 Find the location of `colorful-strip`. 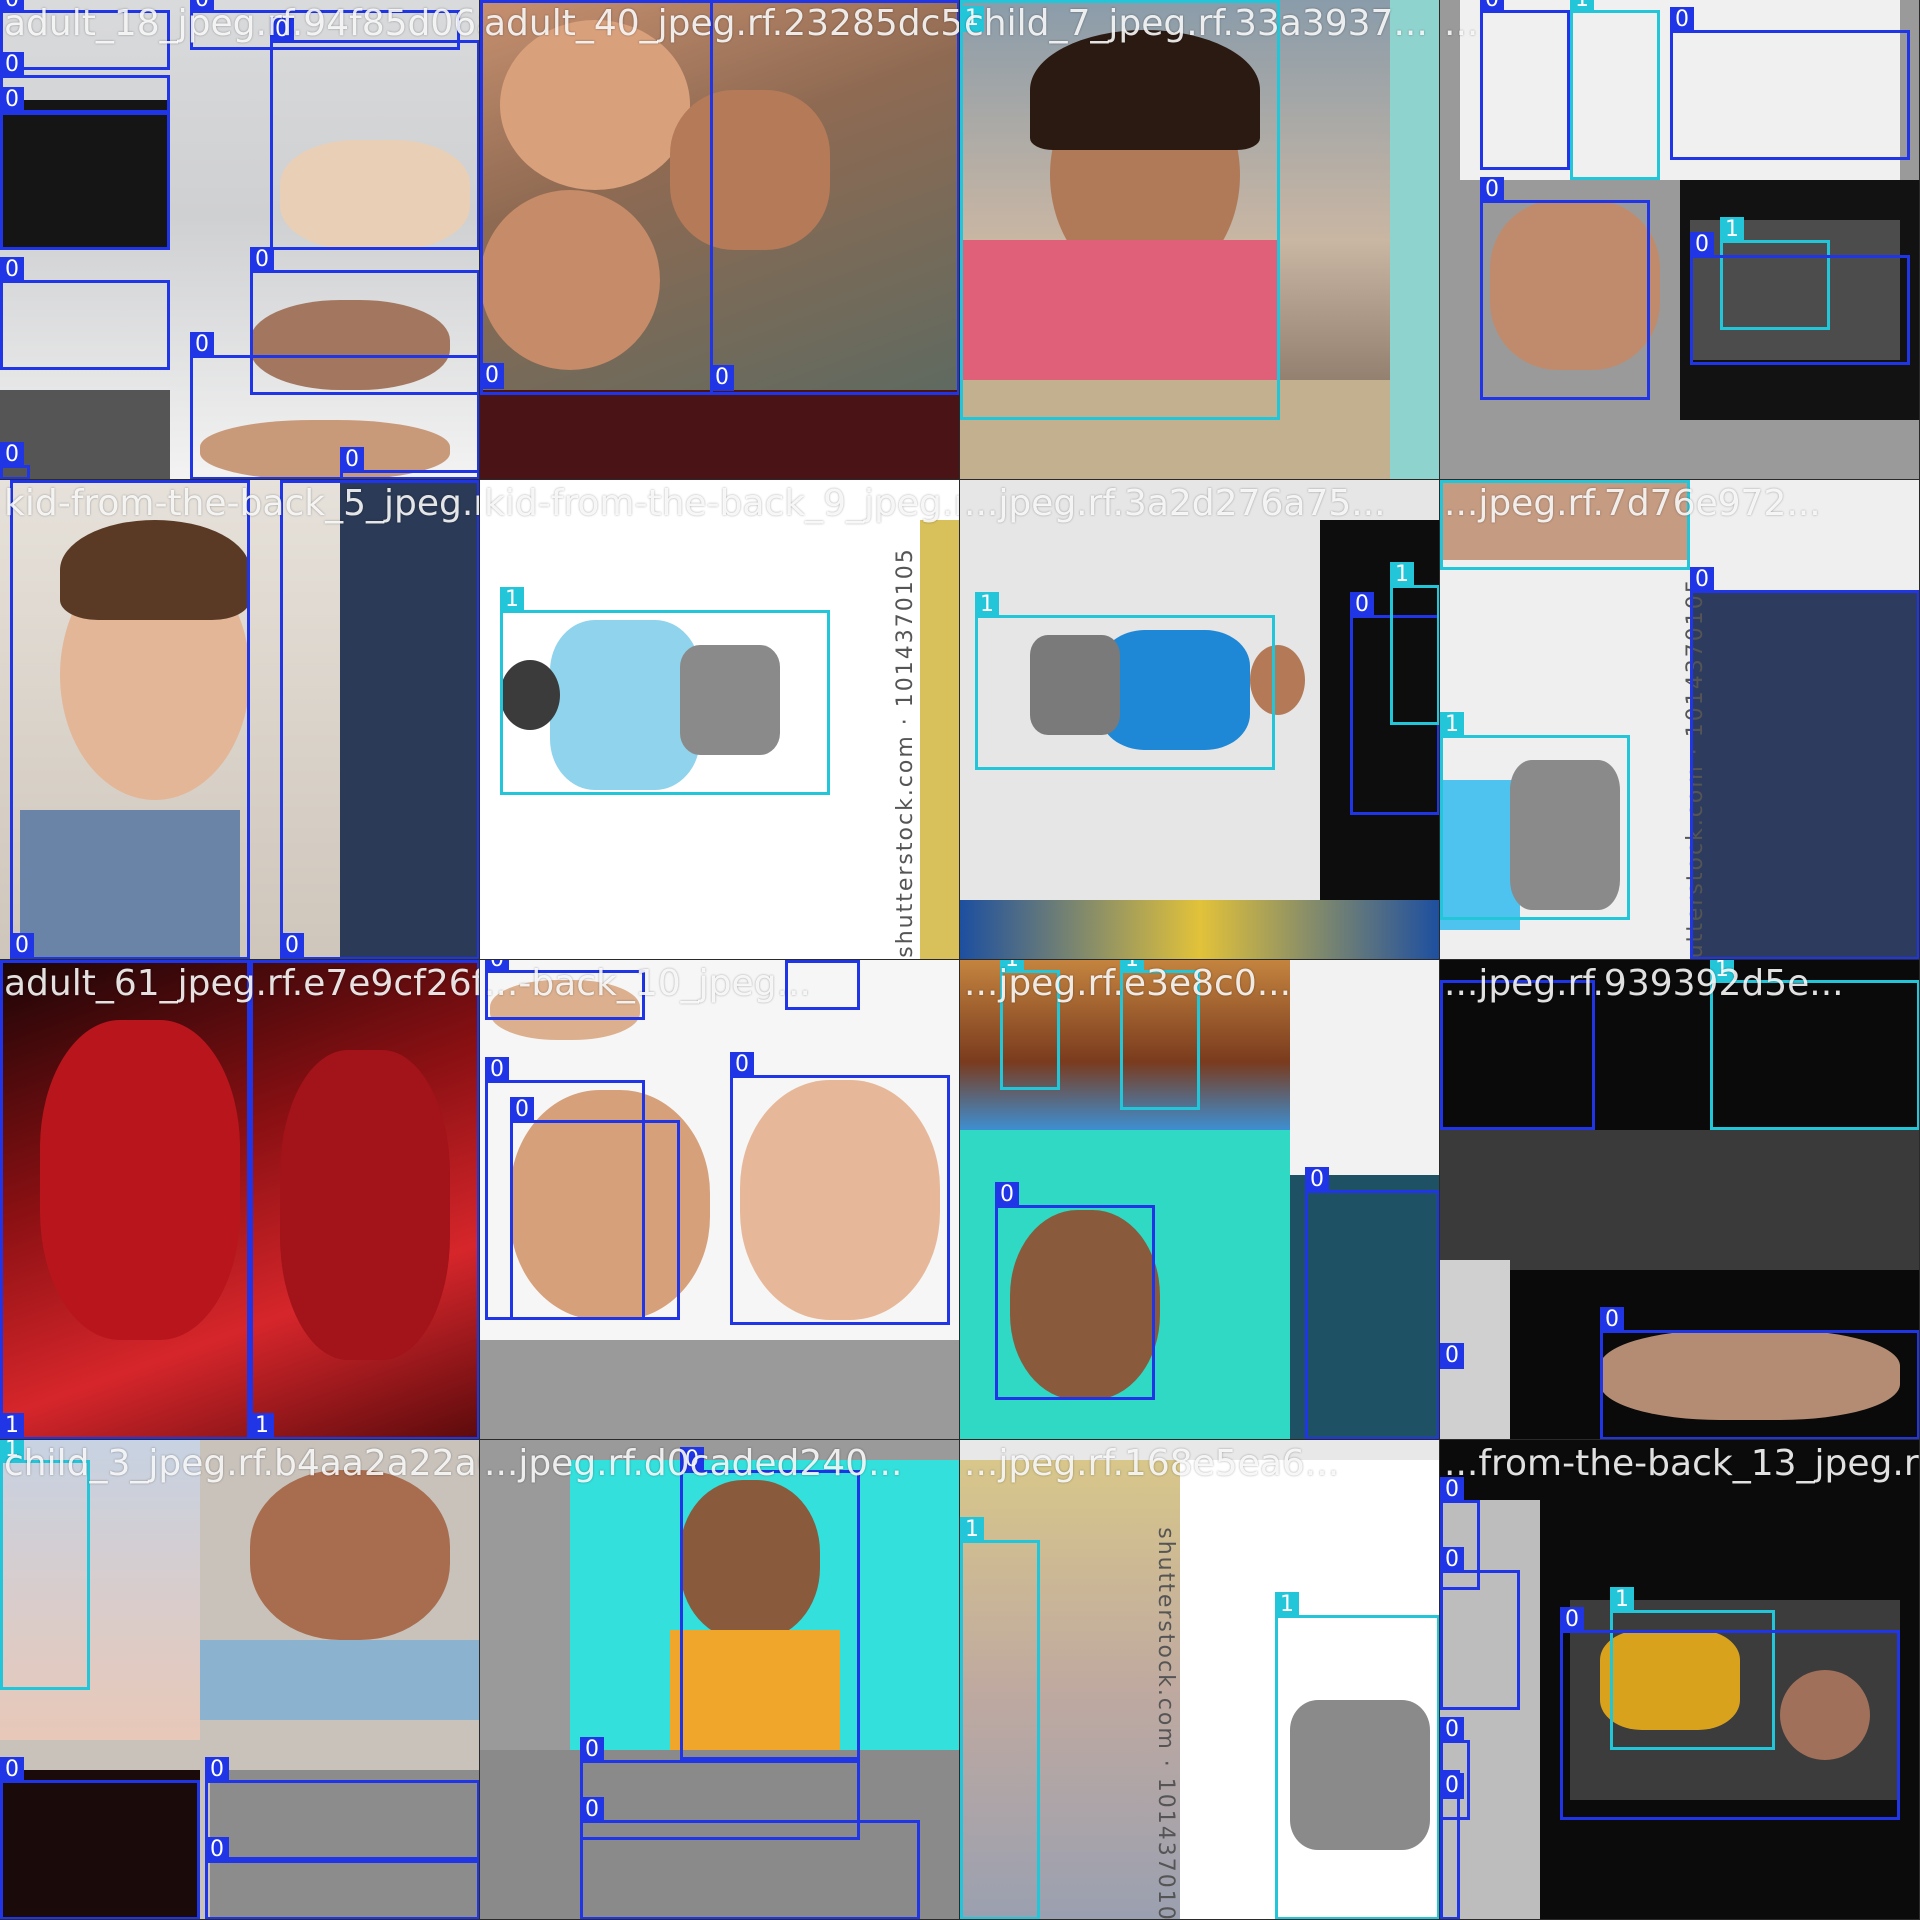

colorful-strip is located at coordinates (1199, 929).